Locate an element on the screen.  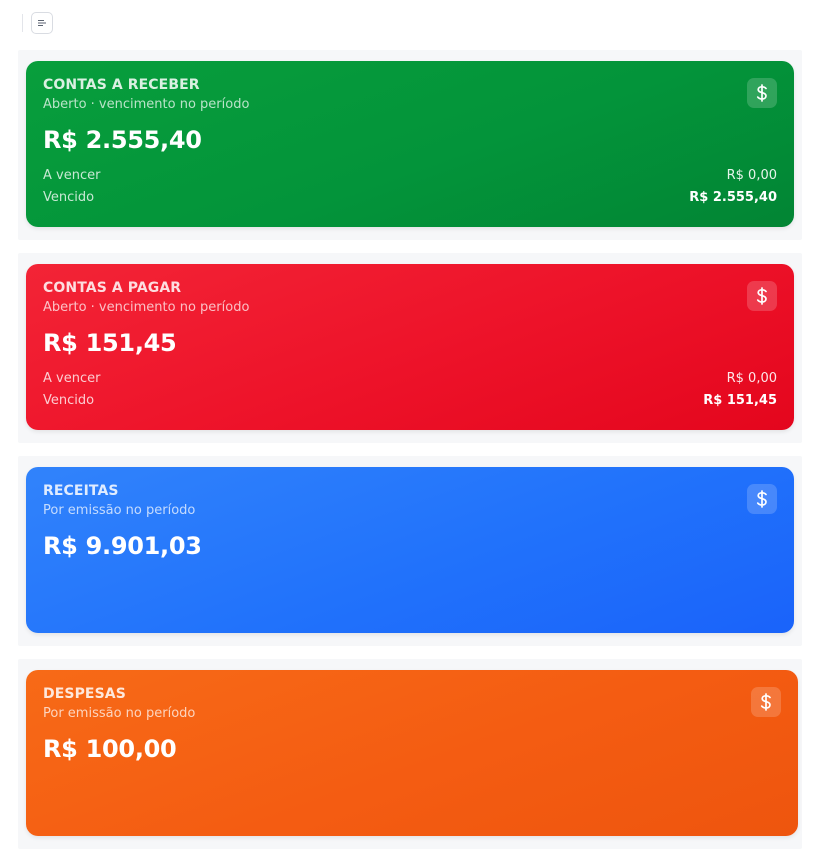
card-title: CONTAS A RECEBER is located at coordinates (121, 85).